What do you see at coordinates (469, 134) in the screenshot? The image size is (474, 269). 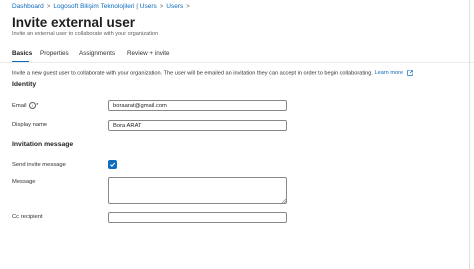 I see `panel-edge` at bounding box center [469, 134].